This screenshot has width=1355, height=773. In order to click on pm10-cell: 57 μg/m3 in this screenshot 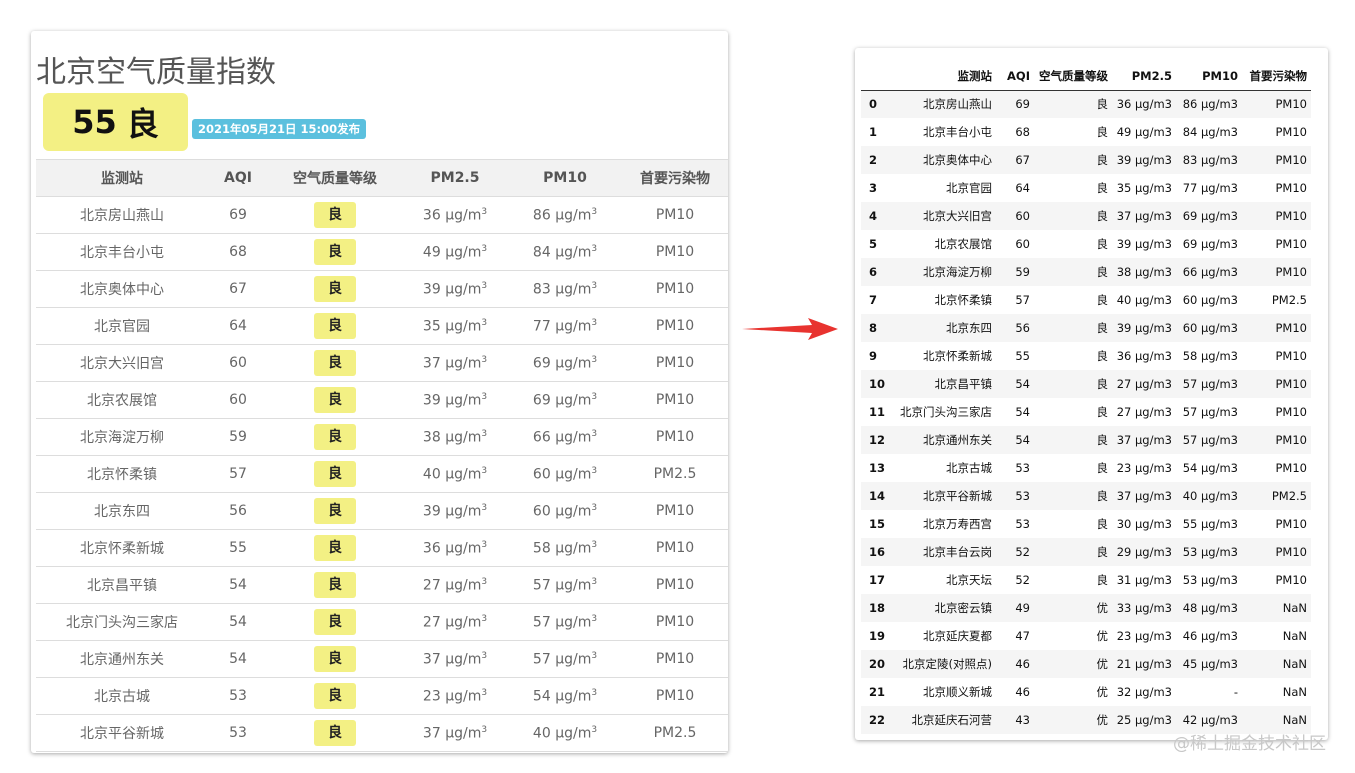, I will do `click(1209, 384)`.